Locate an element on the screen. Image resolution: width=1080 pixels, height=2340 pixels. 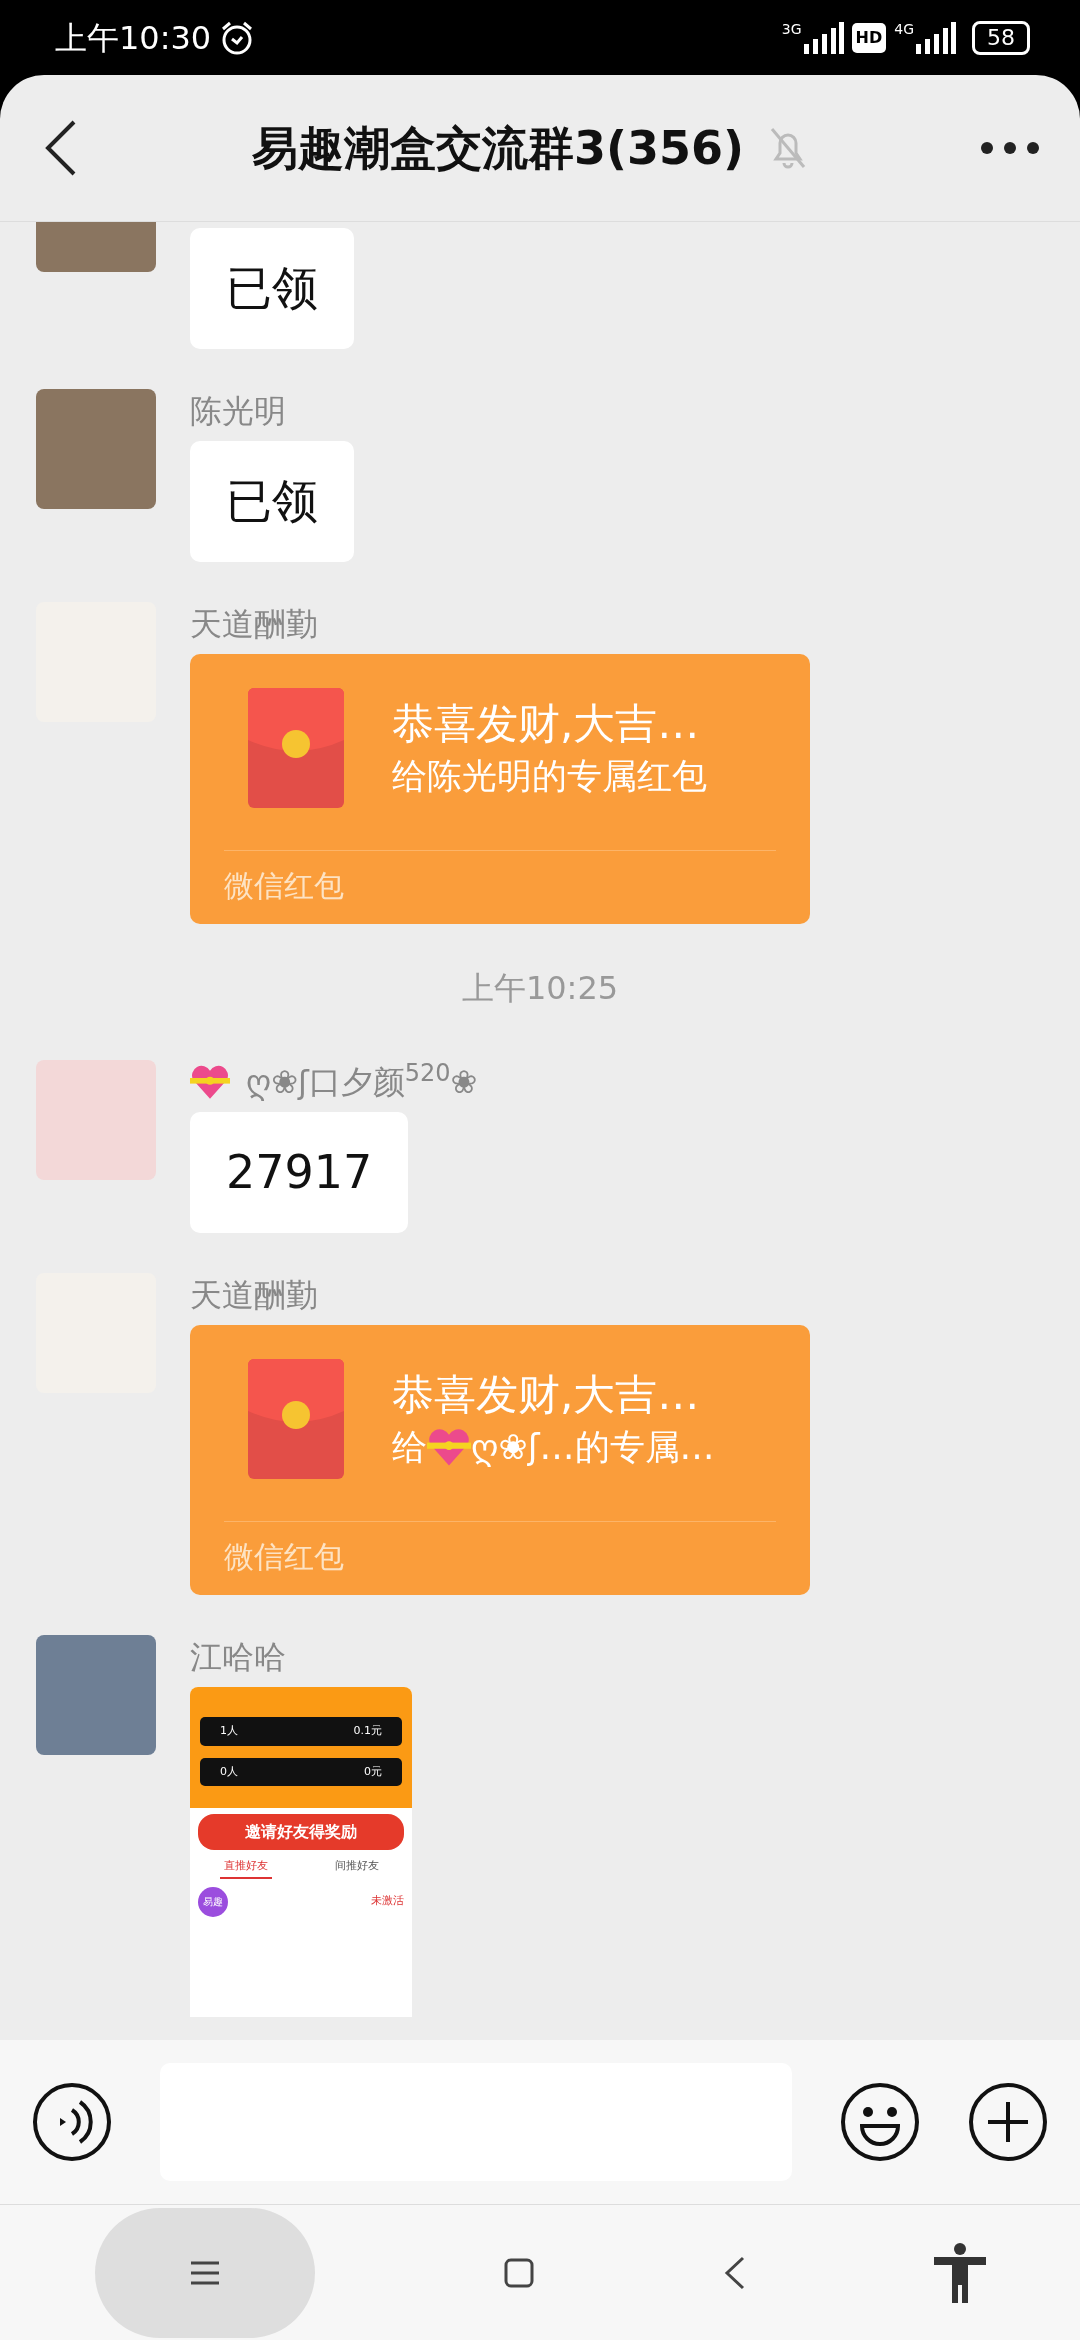
sender-name: 陈光明 is located at coordinates (238, 411).